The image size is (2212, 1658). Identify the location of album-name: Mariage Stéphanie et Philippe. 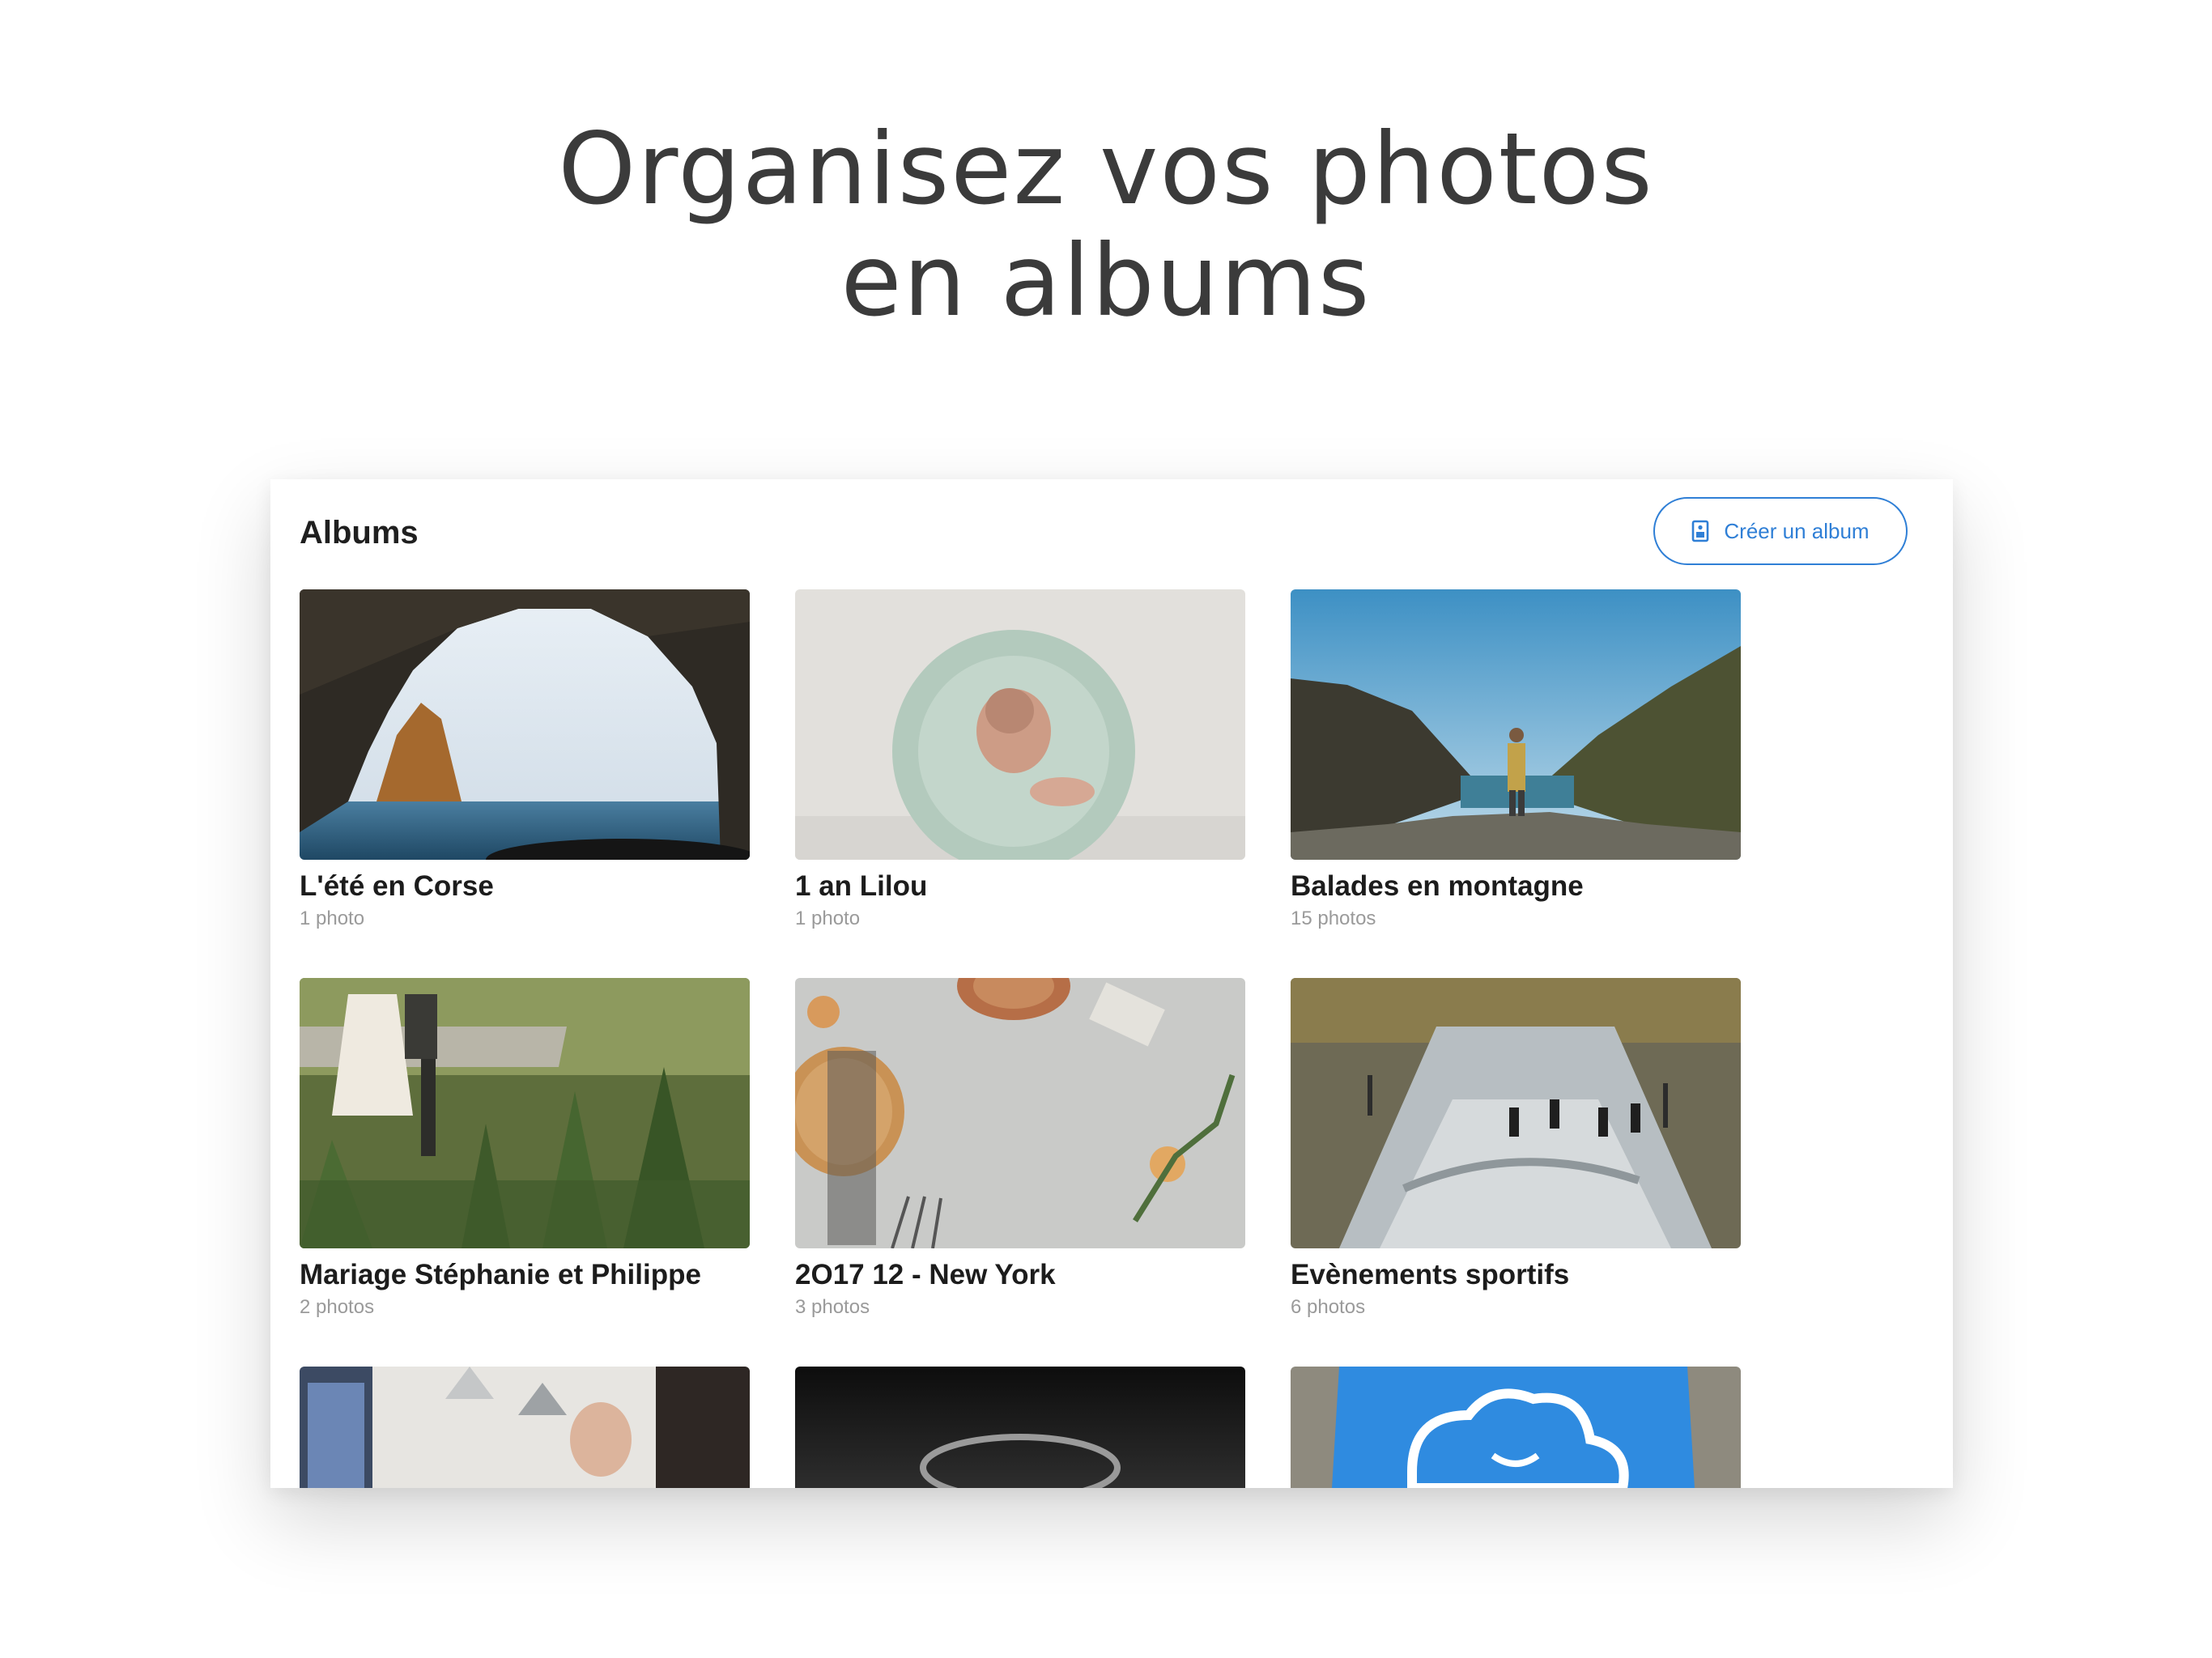
(501, 1274).